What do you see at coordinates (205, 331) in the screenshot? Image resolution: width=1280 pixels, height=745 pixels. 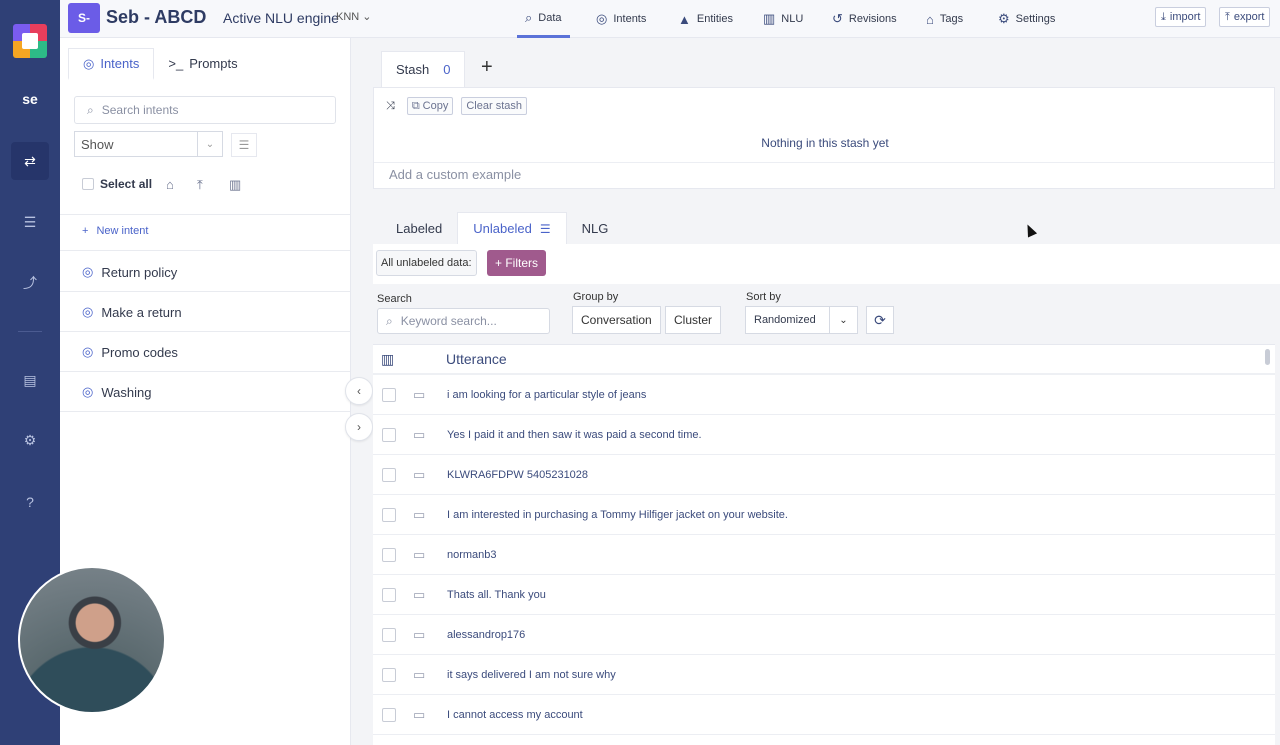 I see `divider` at bounding box center [205, 331].